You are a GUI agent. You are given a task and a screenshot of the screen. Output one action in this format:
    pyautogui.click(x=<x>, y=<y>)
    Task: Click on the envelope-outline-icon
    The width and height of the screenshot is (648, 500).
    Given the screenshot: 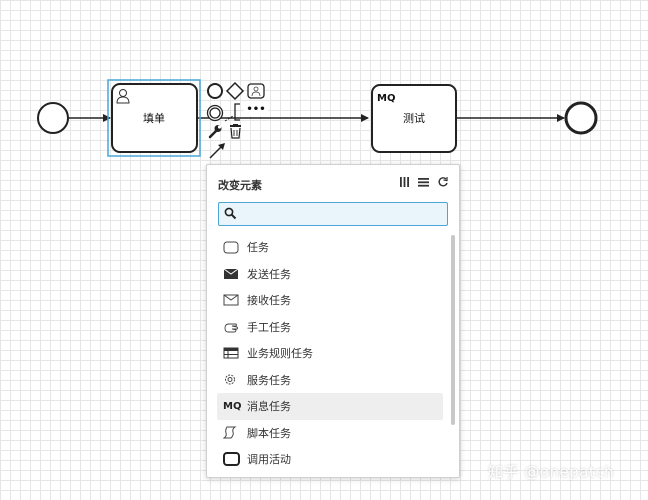 What is the action you would take?
    pyautogui.click(x=232, y=300)
    